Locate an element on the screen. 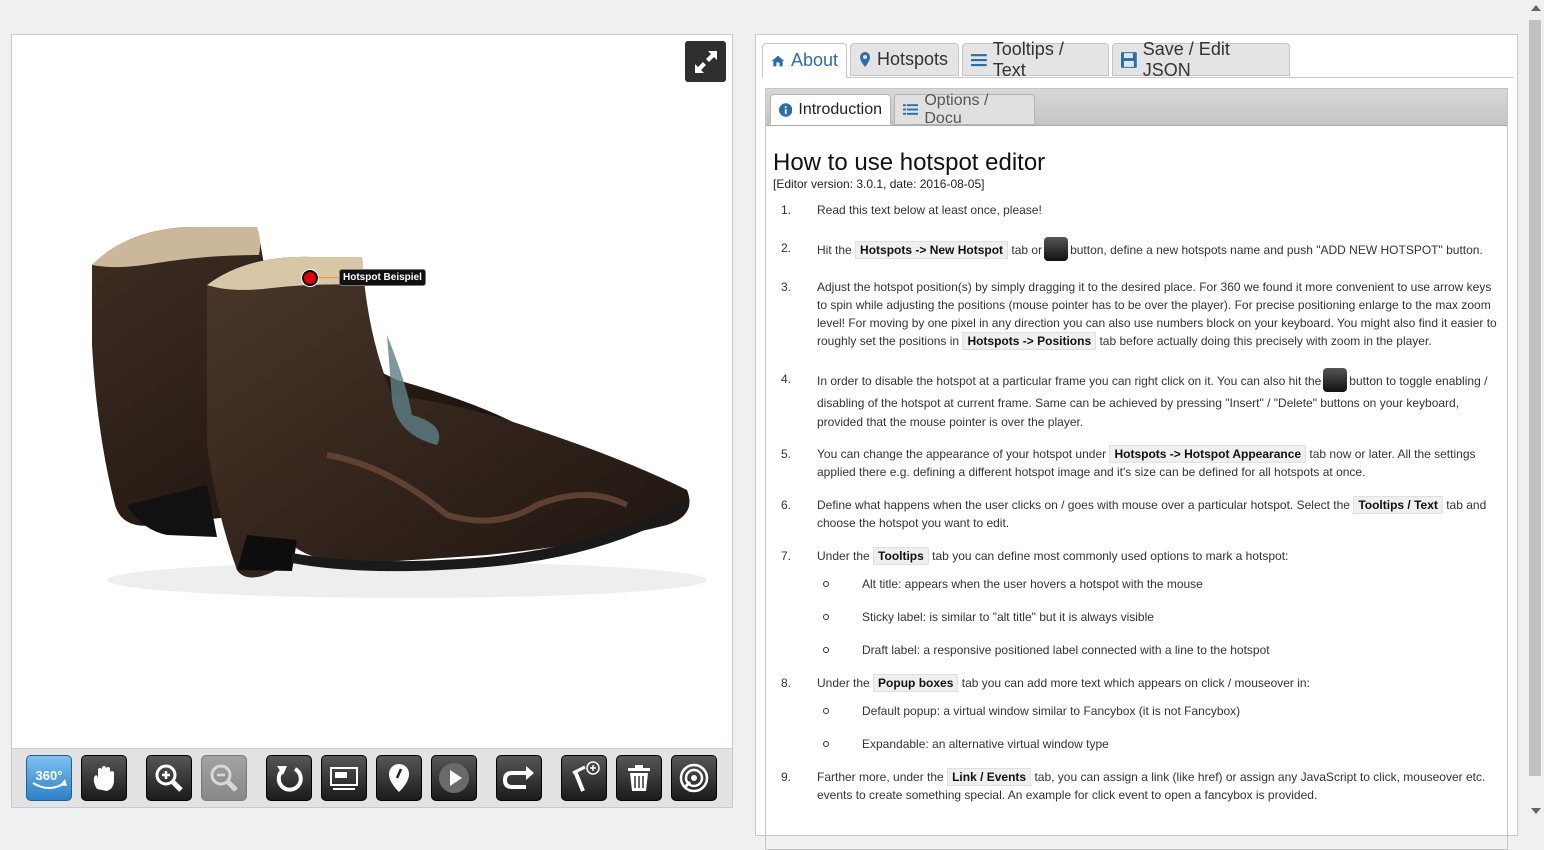  page-title: How to use hotspot editor is located at coordinates (909, 162).